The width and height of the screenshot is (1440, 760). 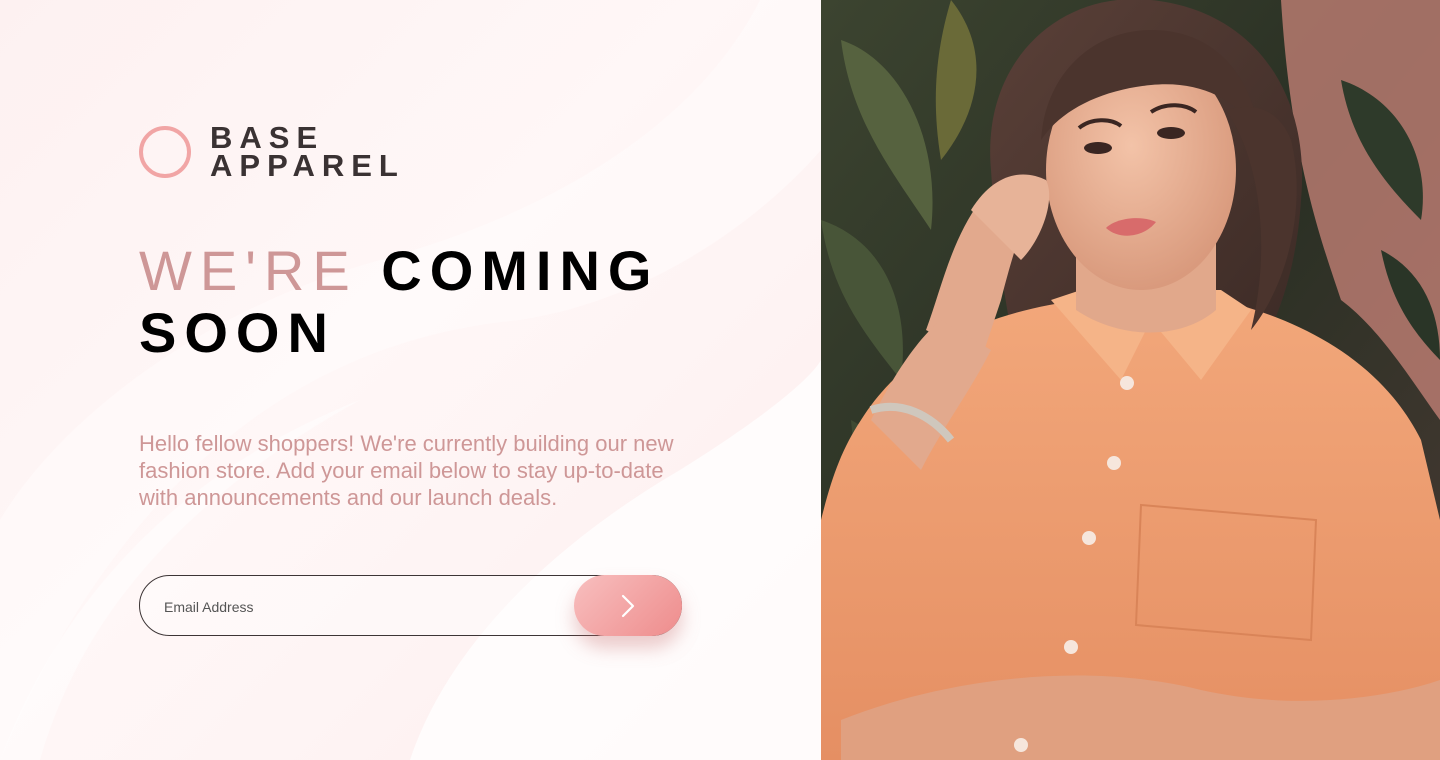 What do you see at coordinates (248, 270) in the screenshot?
I see `title-light-word: WE'RE` at bounding box center [248, 270].